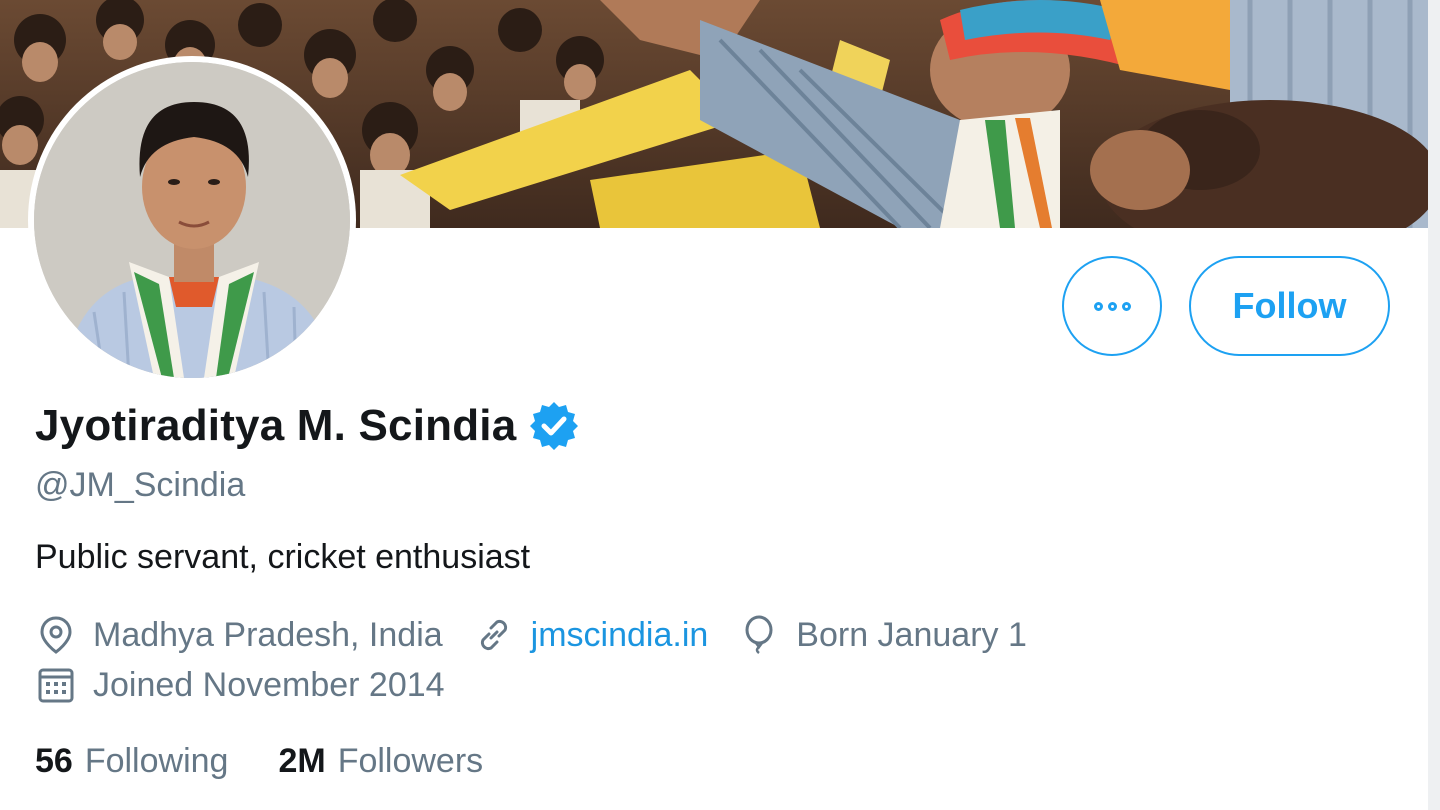  I want to click on more-options-button, so click(1112, 306).